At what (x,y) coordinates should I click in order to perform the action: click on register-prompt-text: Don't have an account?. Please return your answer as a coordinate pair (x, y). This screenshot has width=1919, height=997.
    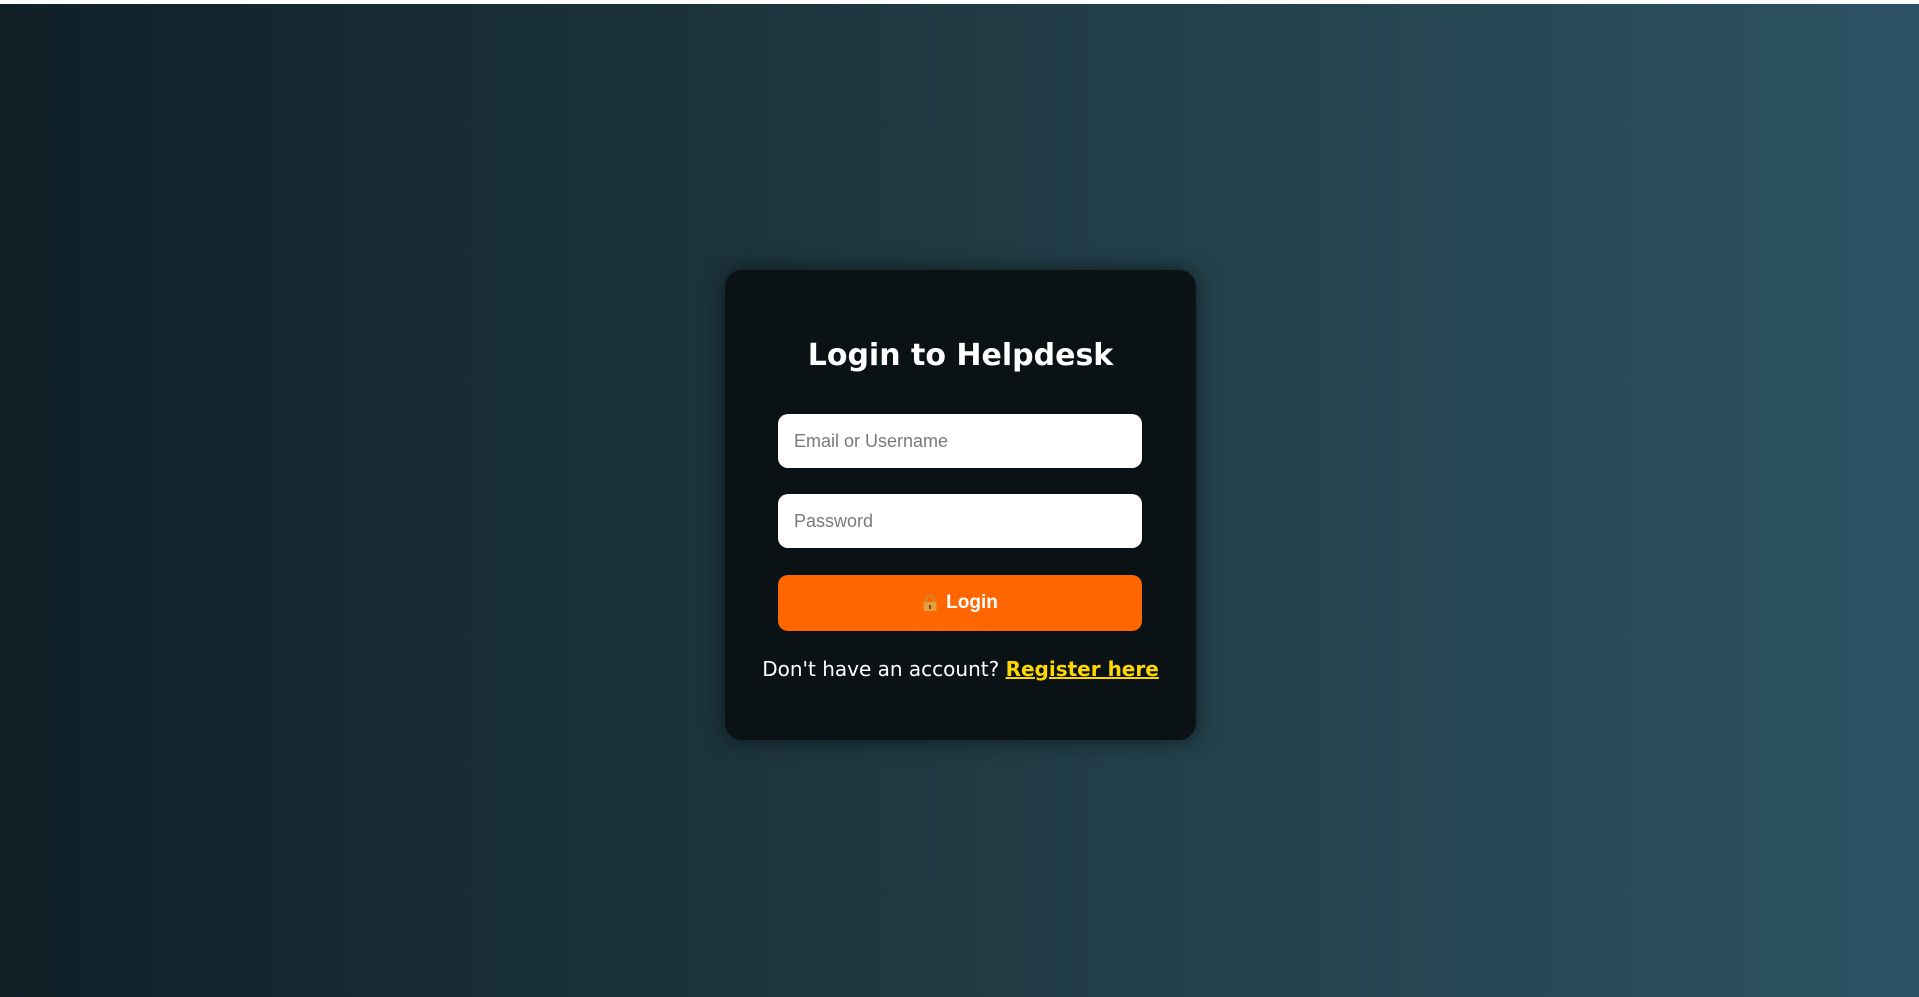
    Looking at the image, I should click on (881, 669).